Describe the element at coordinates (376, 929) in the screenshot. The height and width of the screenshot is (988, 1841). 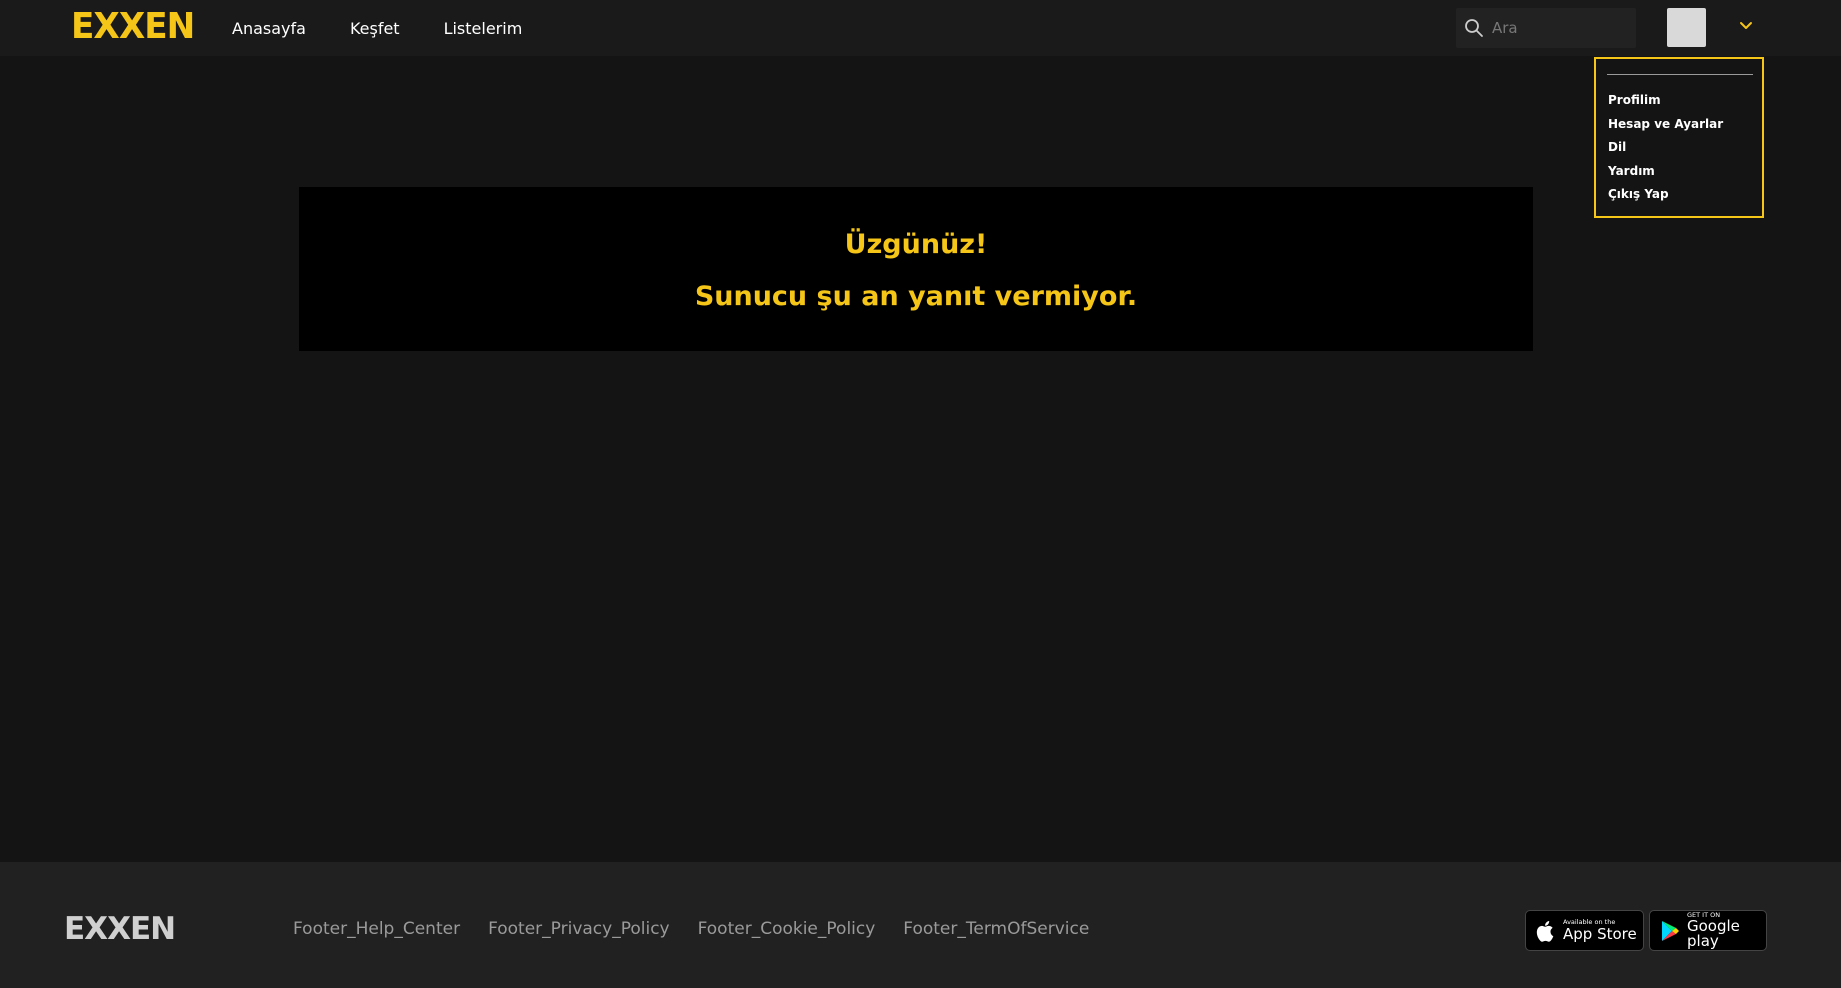
I see `footer-link-help-center: Footer_Help_Center` at that location.